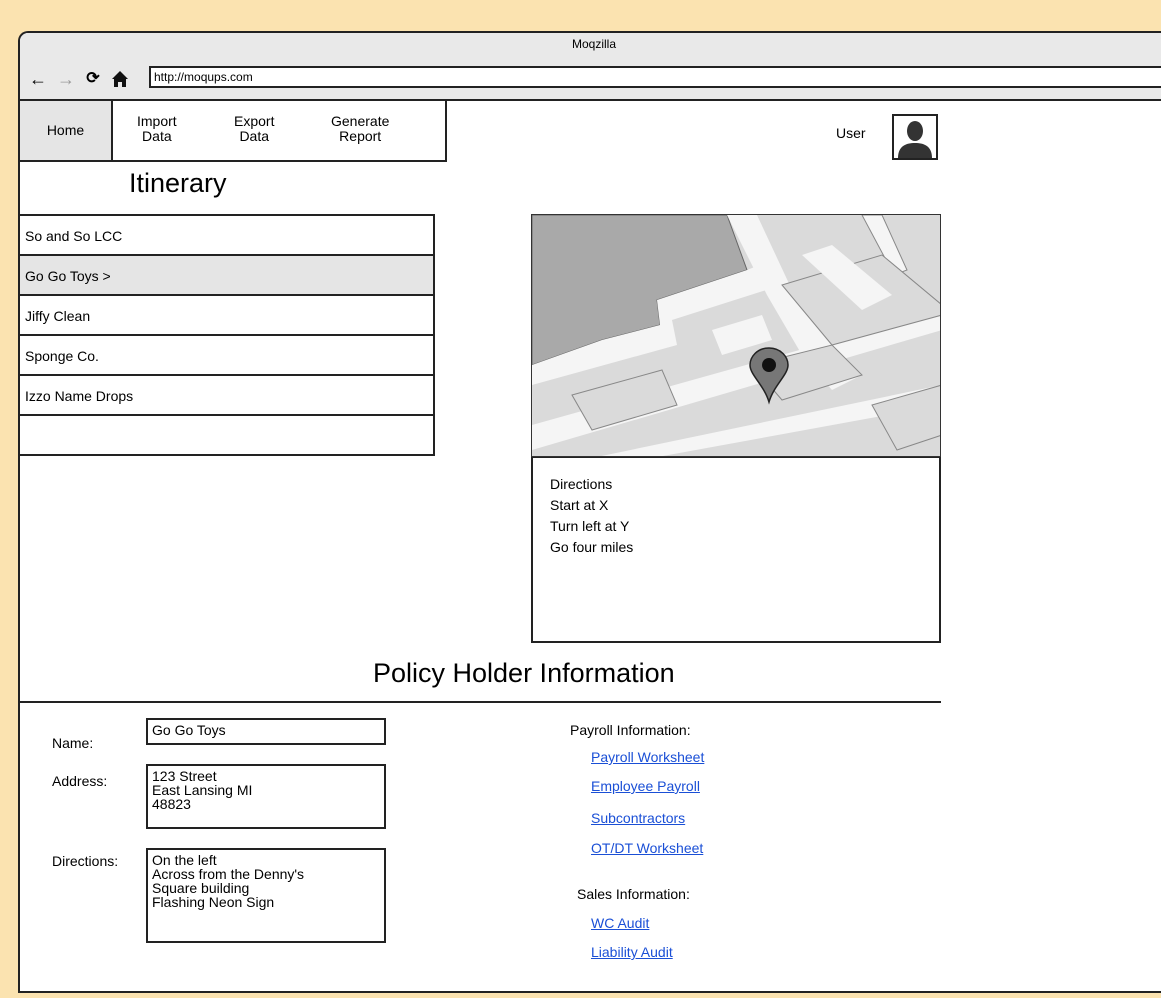  I want to click on itinerary-item-empty, so click(227, 436).